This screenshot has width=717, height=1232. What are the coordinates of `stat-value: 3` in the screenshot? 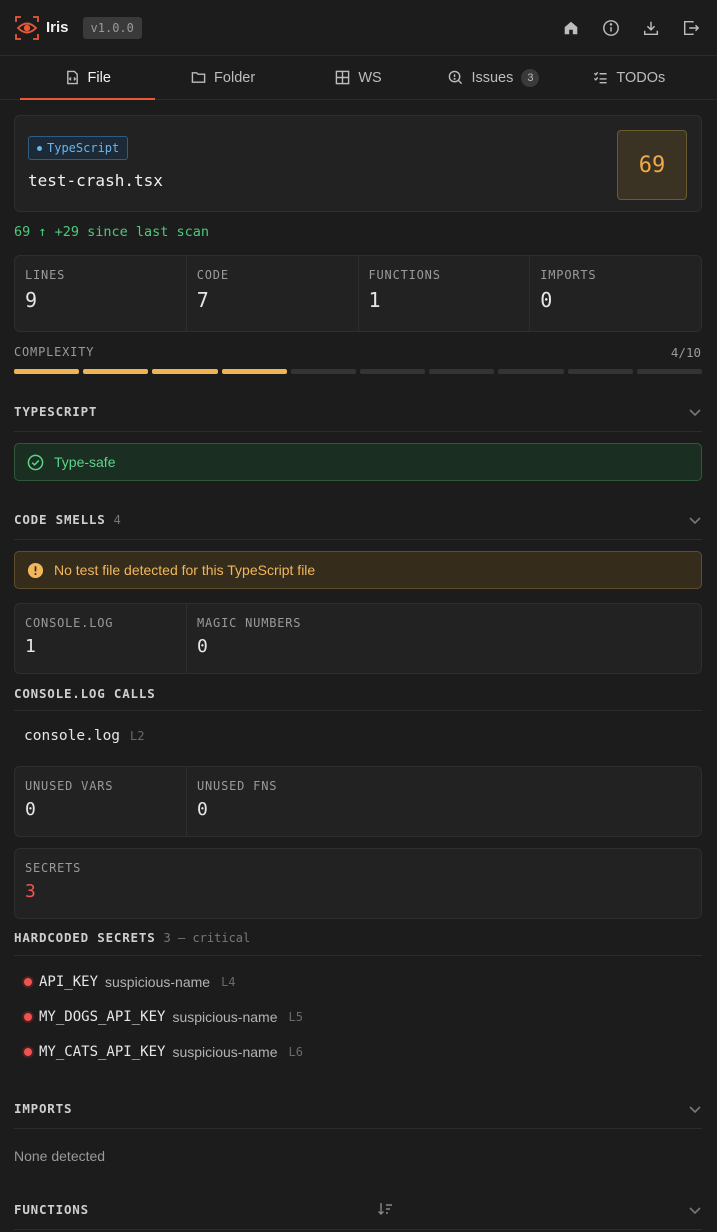 It's located at (30, 891).